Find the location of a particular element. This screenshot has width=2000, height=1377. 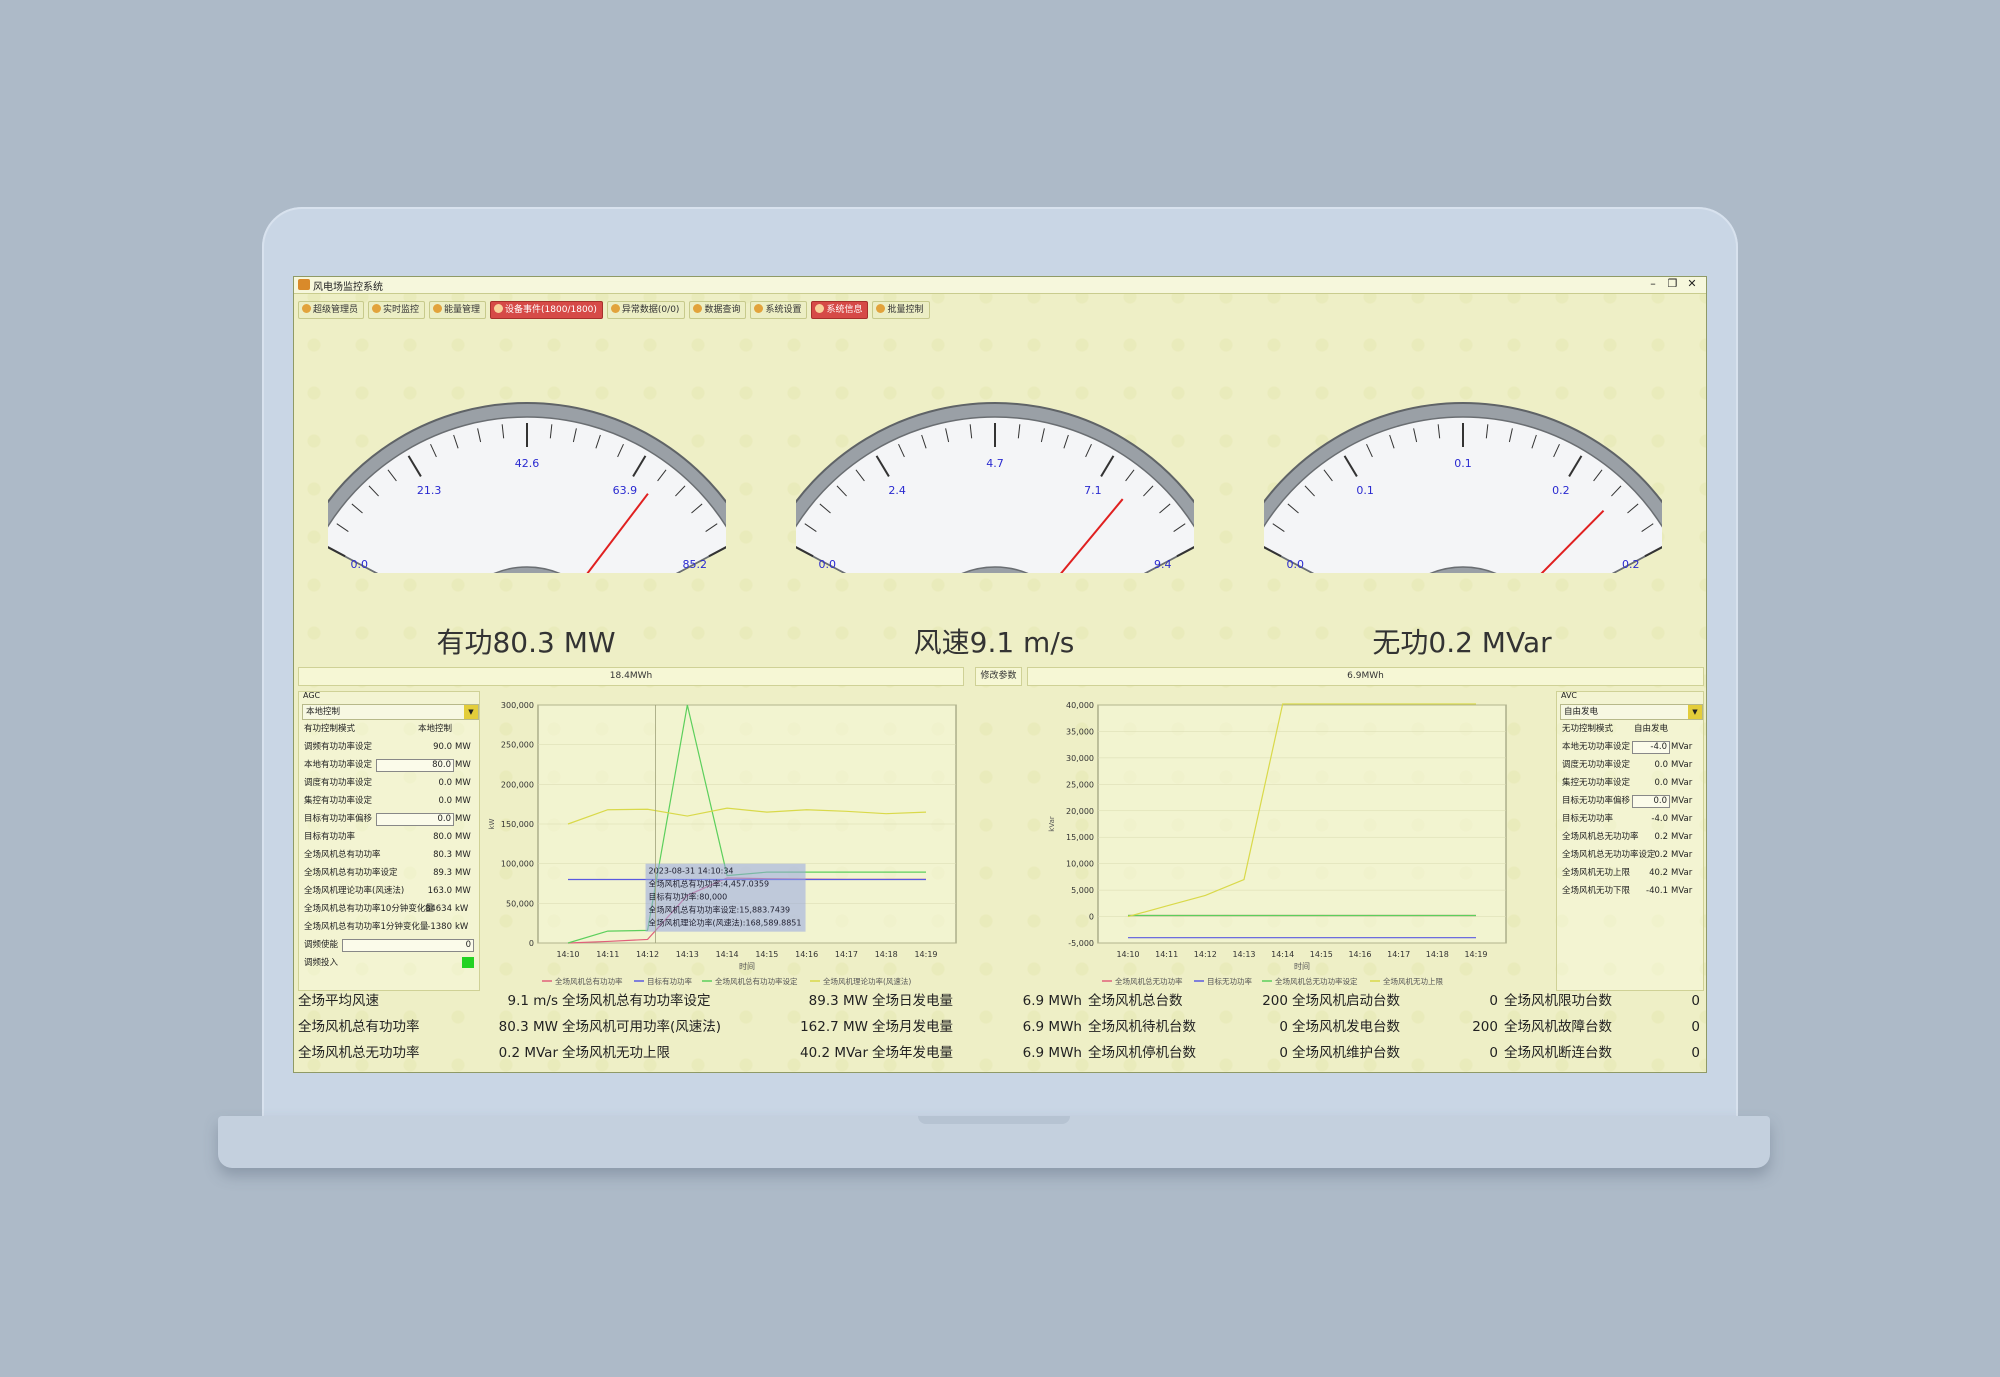

y-tick-label: 10,000 is located at coordinates (1080, 864).